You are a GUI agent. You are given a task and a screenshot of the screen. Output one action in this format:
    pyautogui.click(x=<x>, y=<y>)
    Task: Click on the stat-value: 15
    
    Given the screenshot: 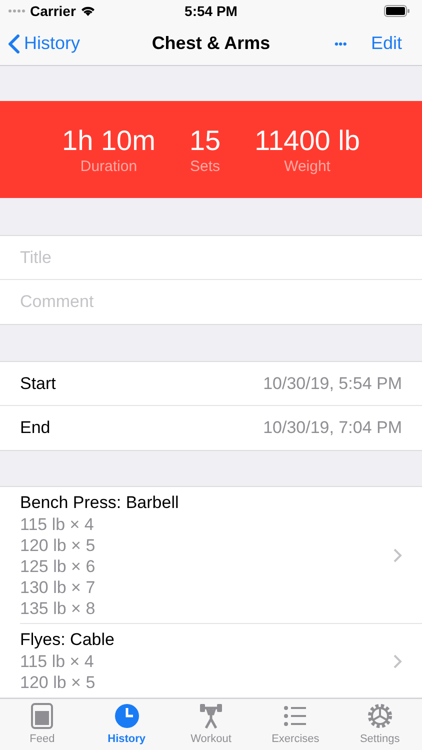 What is the action you would take?
    pyautogui.click(x=205, y=141)
    